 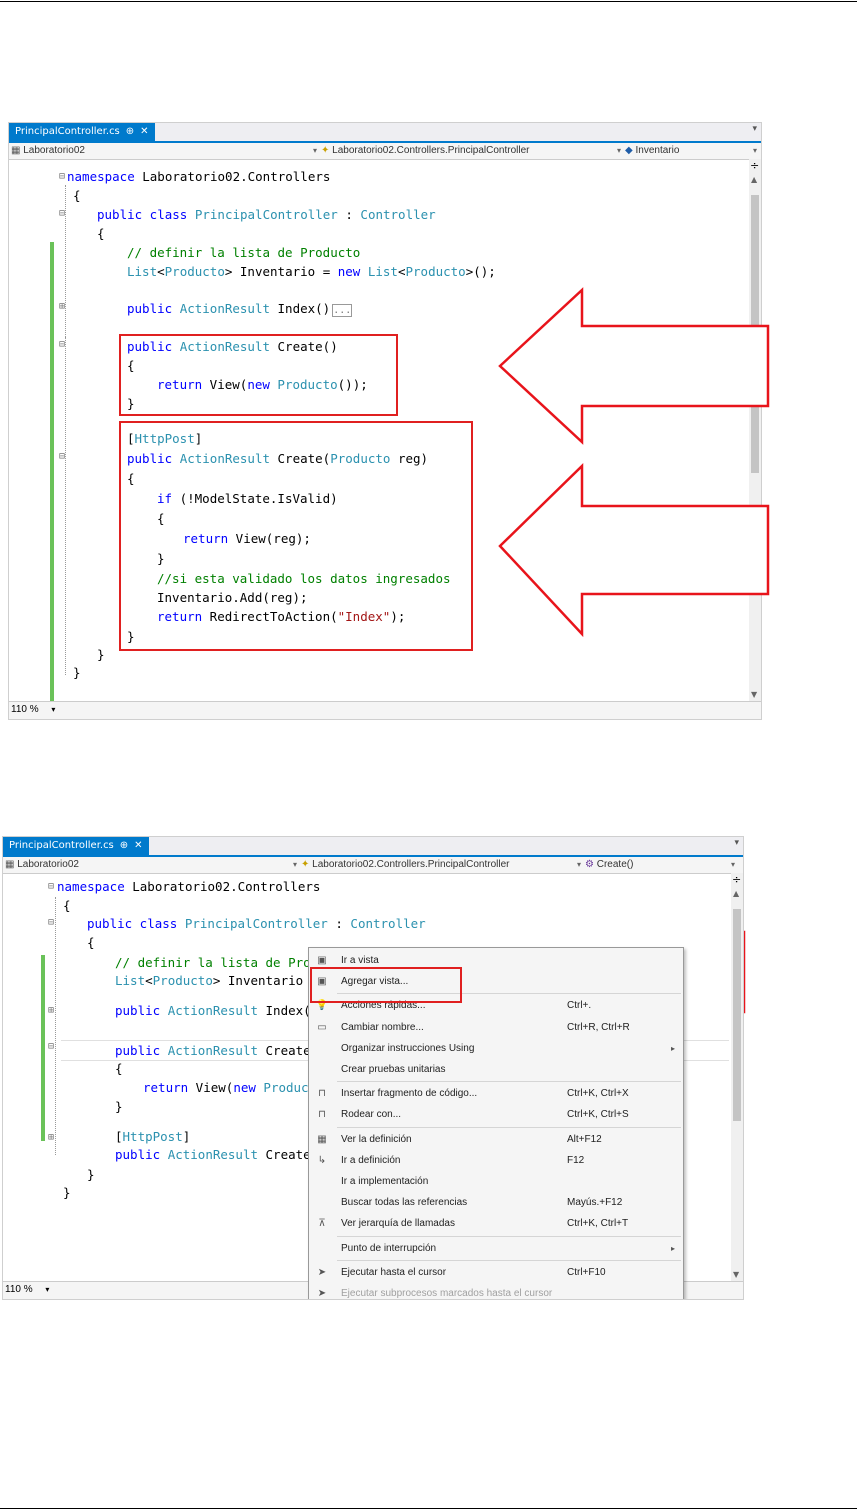 What do you see at coordinates (736, 879) in the screenshot?
I see `split-icon: ÷` at bounding box center [736, 879].